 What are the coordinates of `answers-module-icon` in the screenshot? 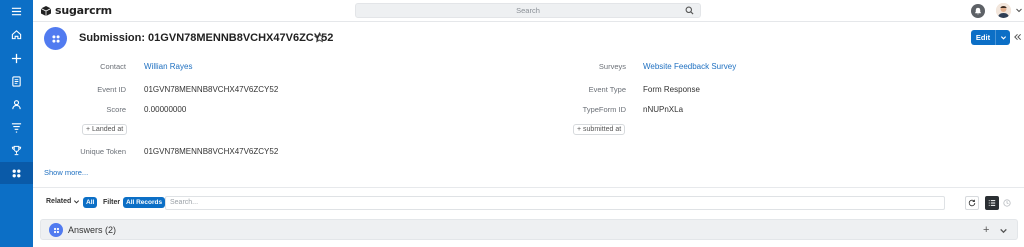 It's located at (56, 230).